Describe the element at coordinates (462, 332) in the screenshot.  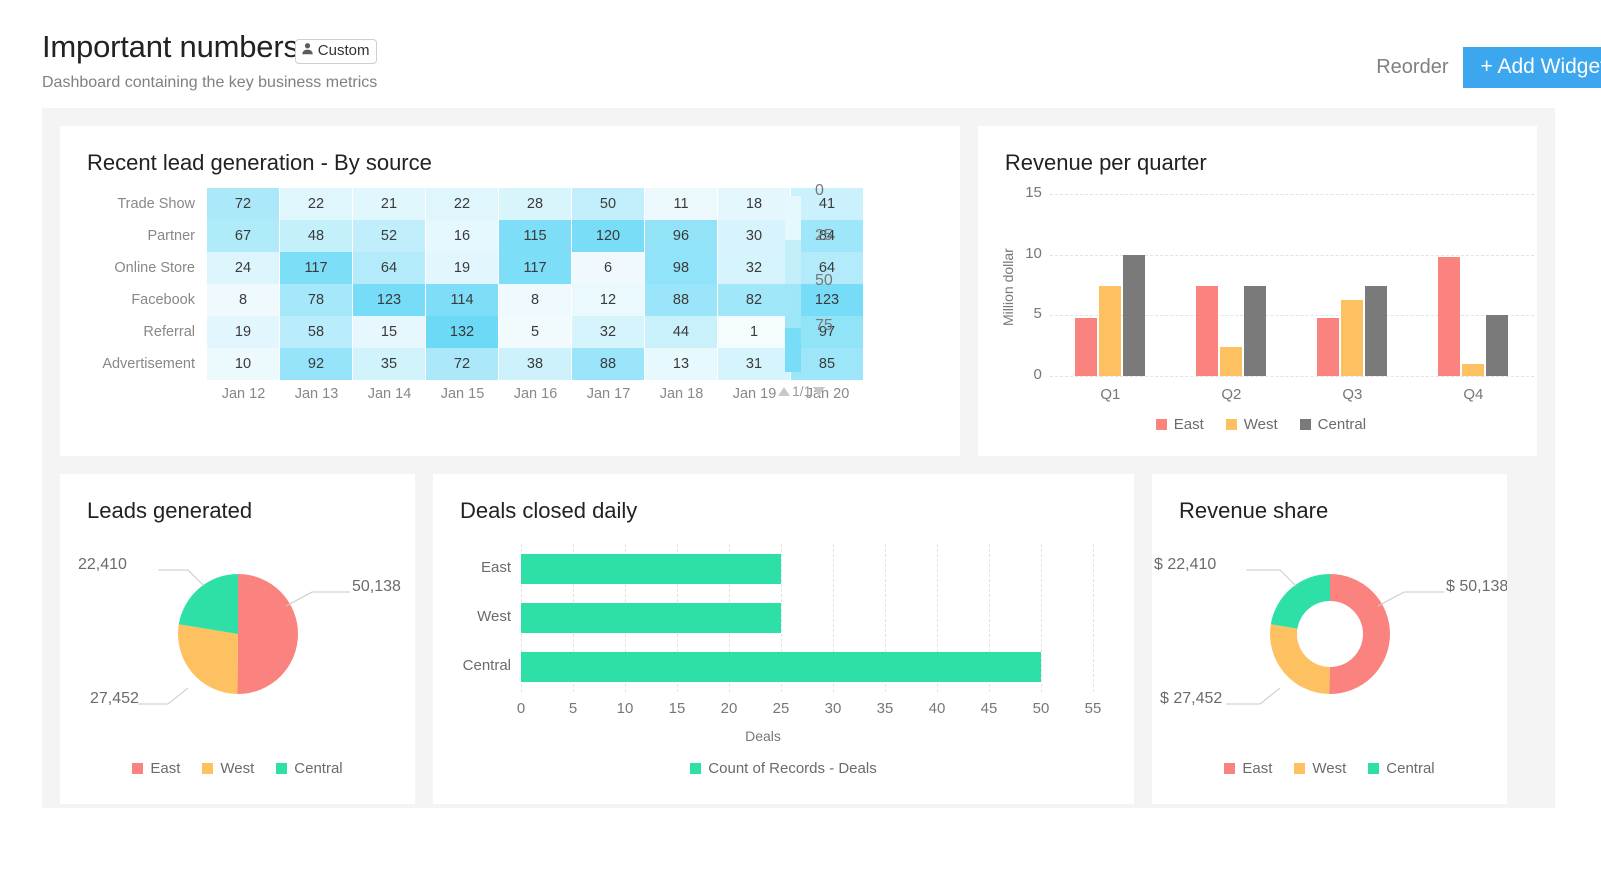
I see `heatmap-cell: 132` at that location.